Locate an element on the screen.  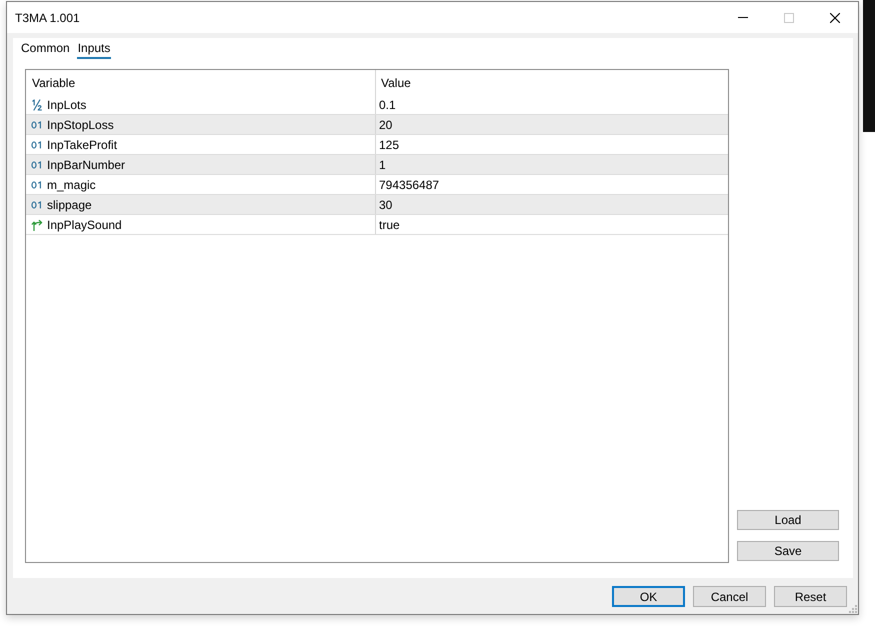
variable-name: slippage is located at coordinates (69, 205).